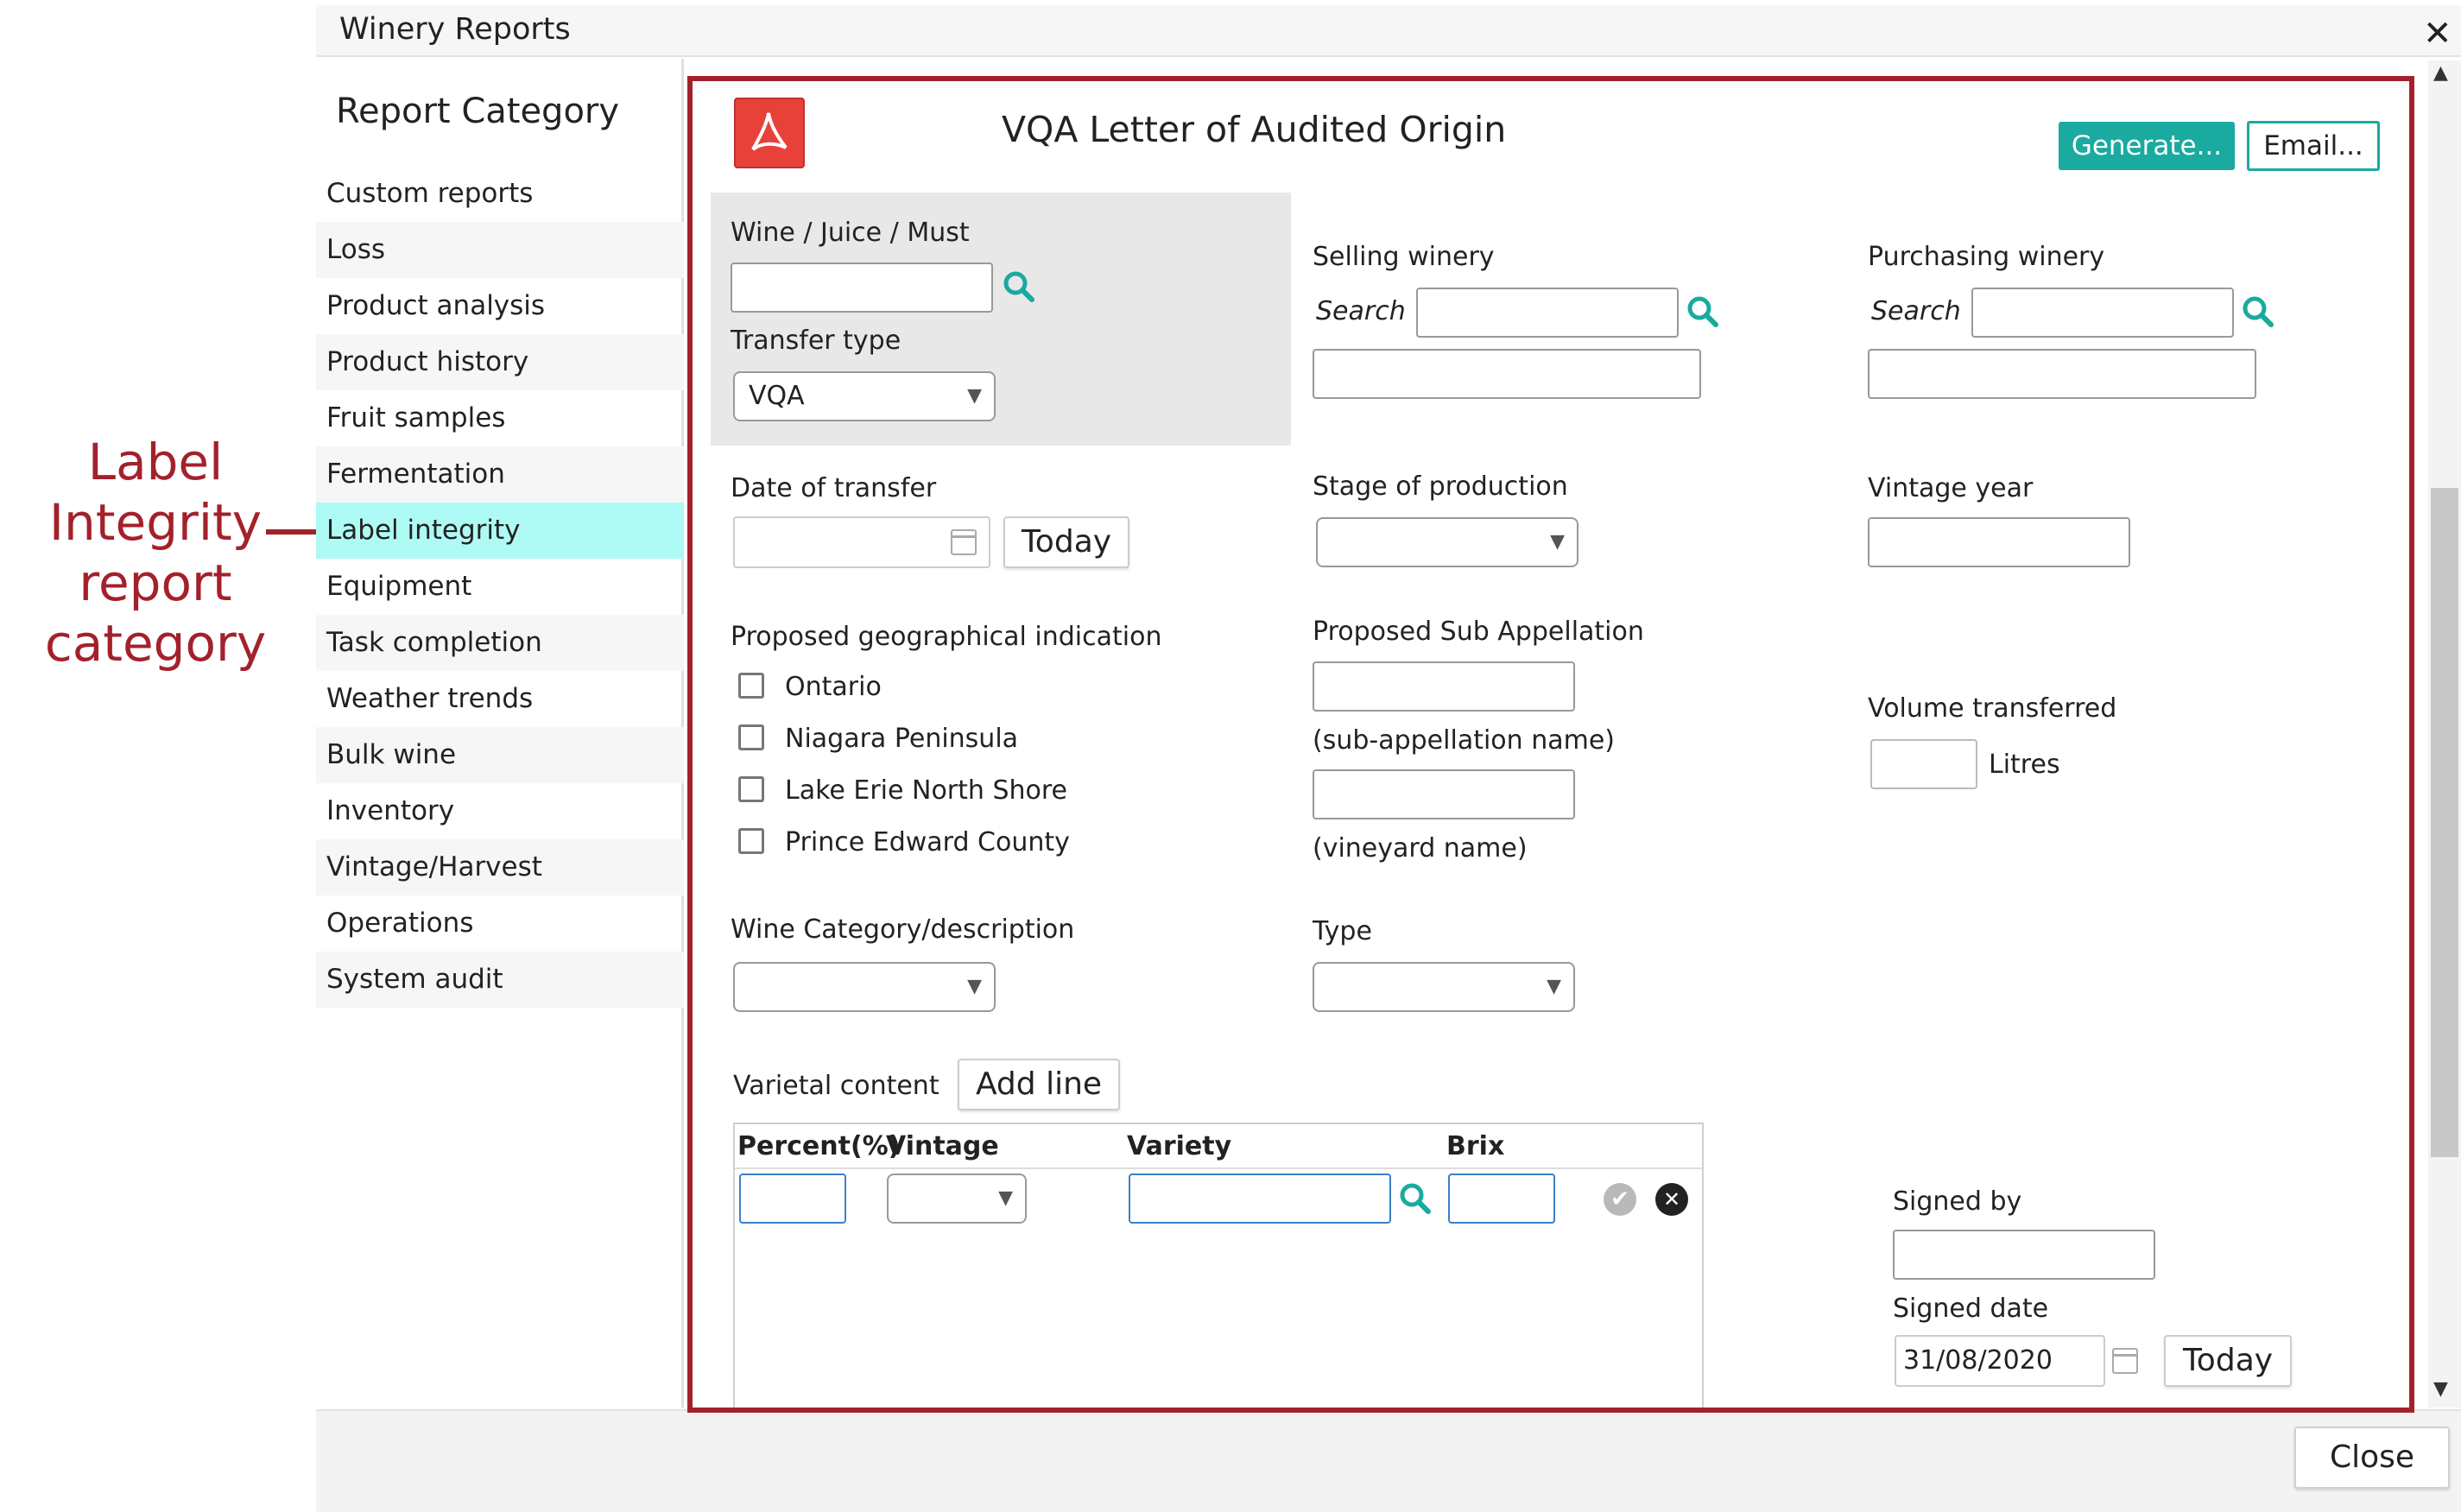 The height and width of the screenshot is (1512, 2461). Describe the element at coordinates (500, 867) in the screenshot. I see `sidebar-item-vintage-harvest: Vintage/Harvest` at that location.